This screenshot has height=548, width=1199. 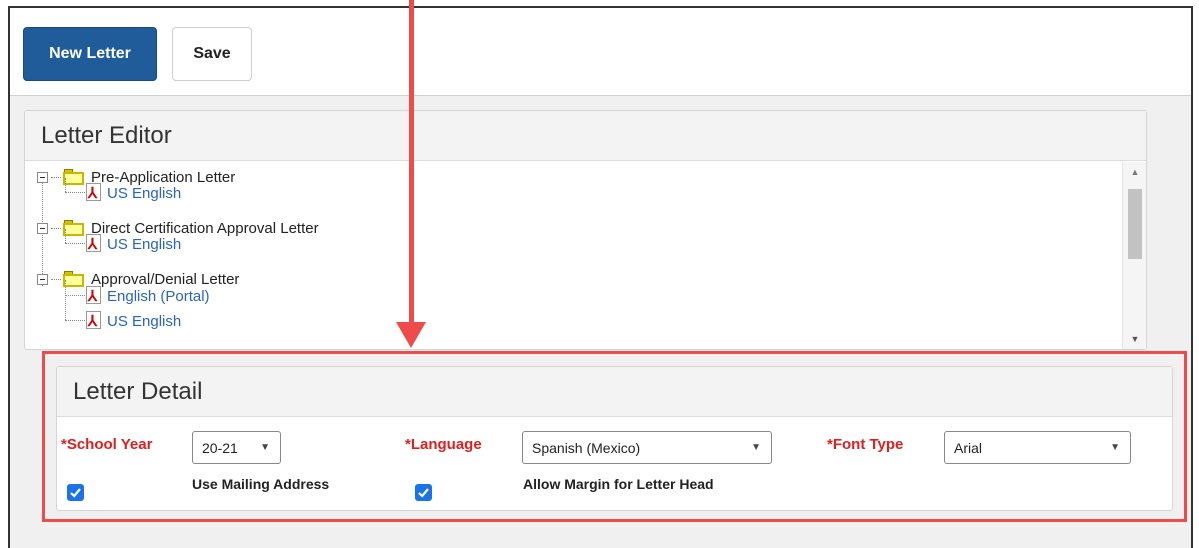 What do you see at coordinates (585, 136) in the screenshot?
I see `letter-editor-title: Letter Editor` at bounding box center [585, 136].